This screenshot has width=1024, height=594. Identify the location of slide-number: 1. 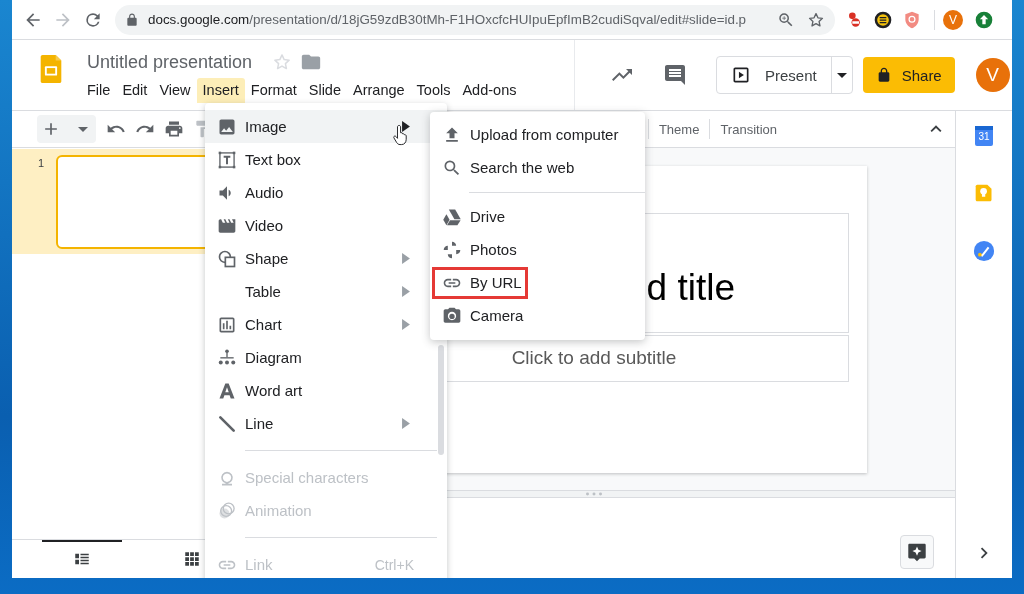
(42, 163).